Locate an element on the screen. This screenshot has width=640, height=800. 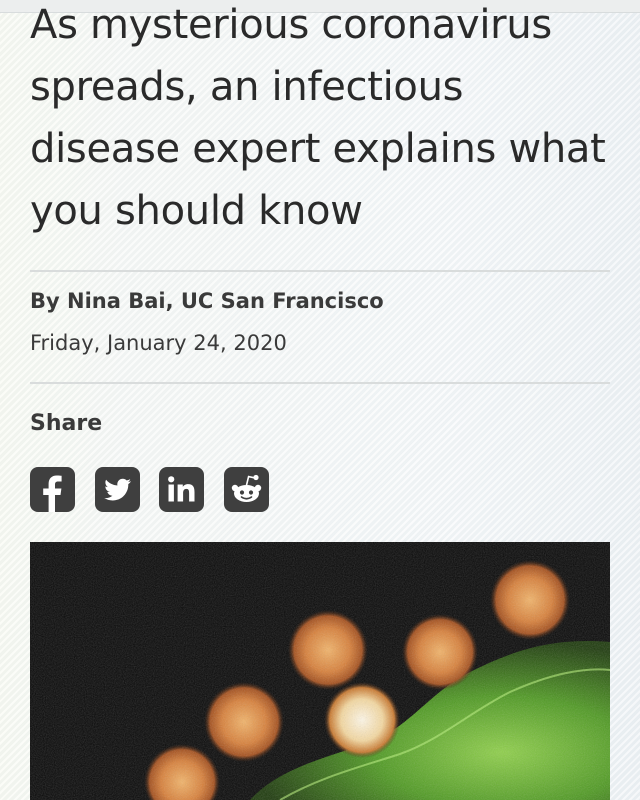
linkedin-icon is located at coordinates (181, 489).